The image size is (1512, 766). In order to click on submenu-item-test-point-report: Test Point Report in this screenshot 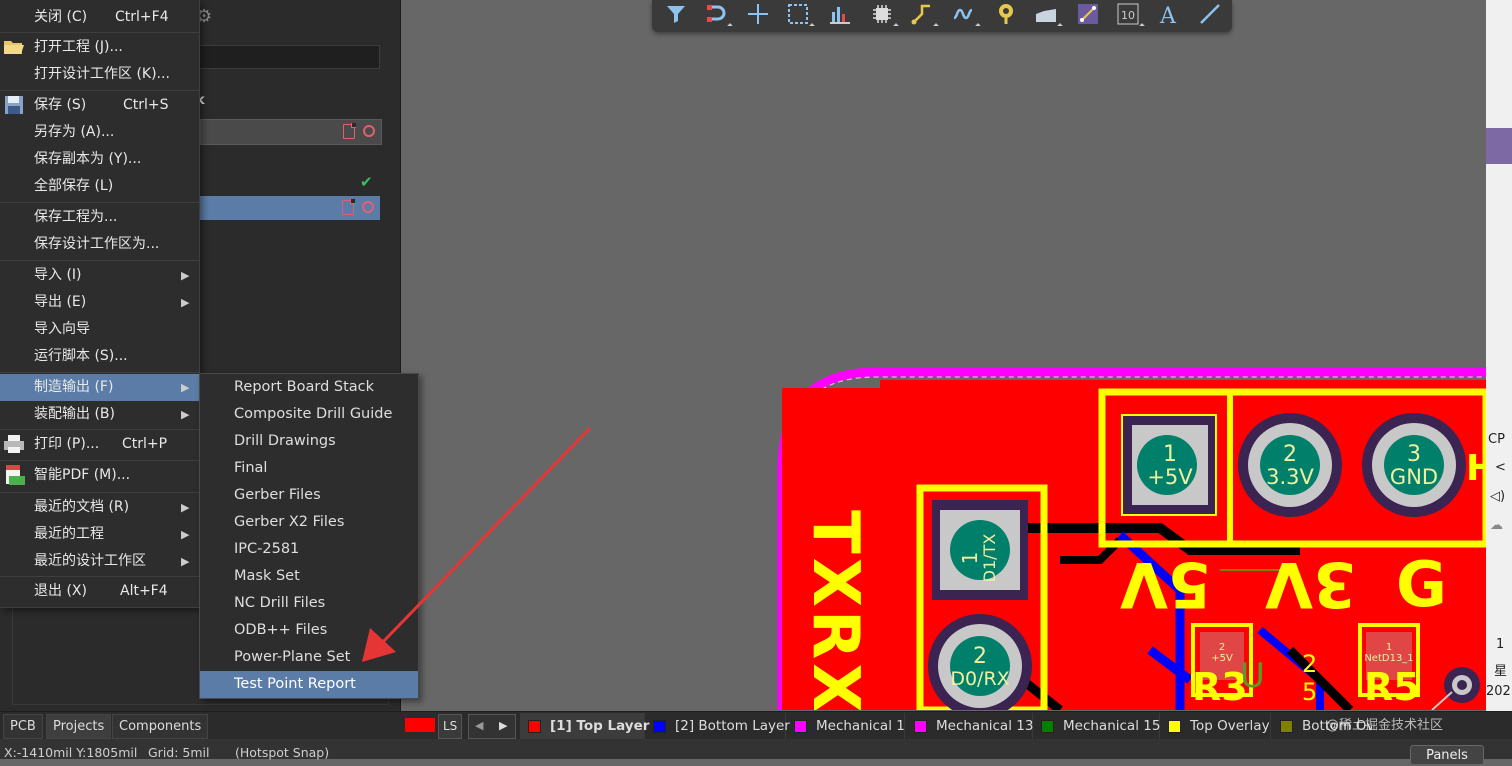, I will do `click(309, 684)`.